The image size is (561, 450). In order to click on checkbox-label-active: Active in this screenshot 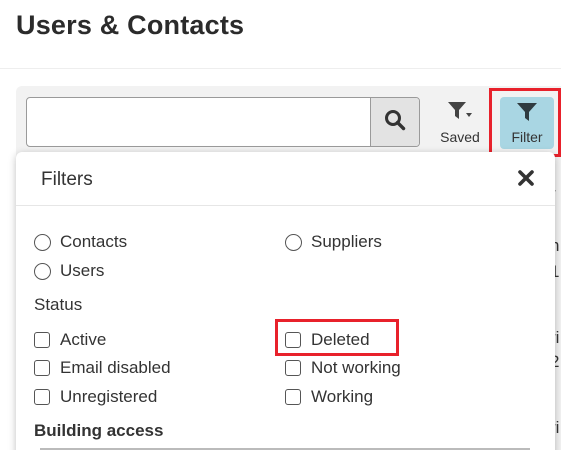, I will do `click(83, 339)`.